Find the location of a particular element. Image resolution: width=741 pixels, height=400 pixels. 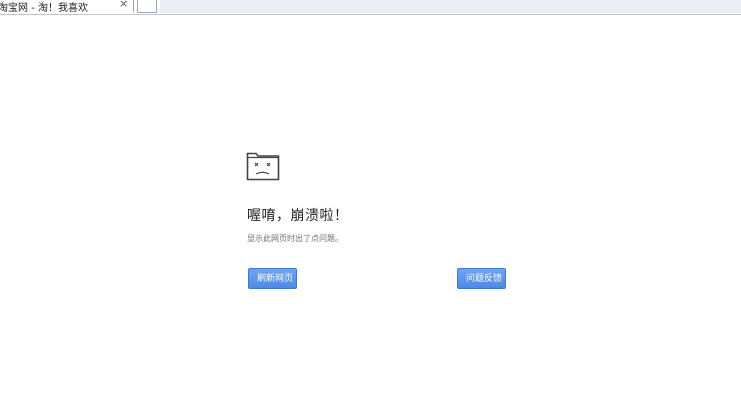

reload-page-button: 刷新网页 is located at coordinates (272, 278).